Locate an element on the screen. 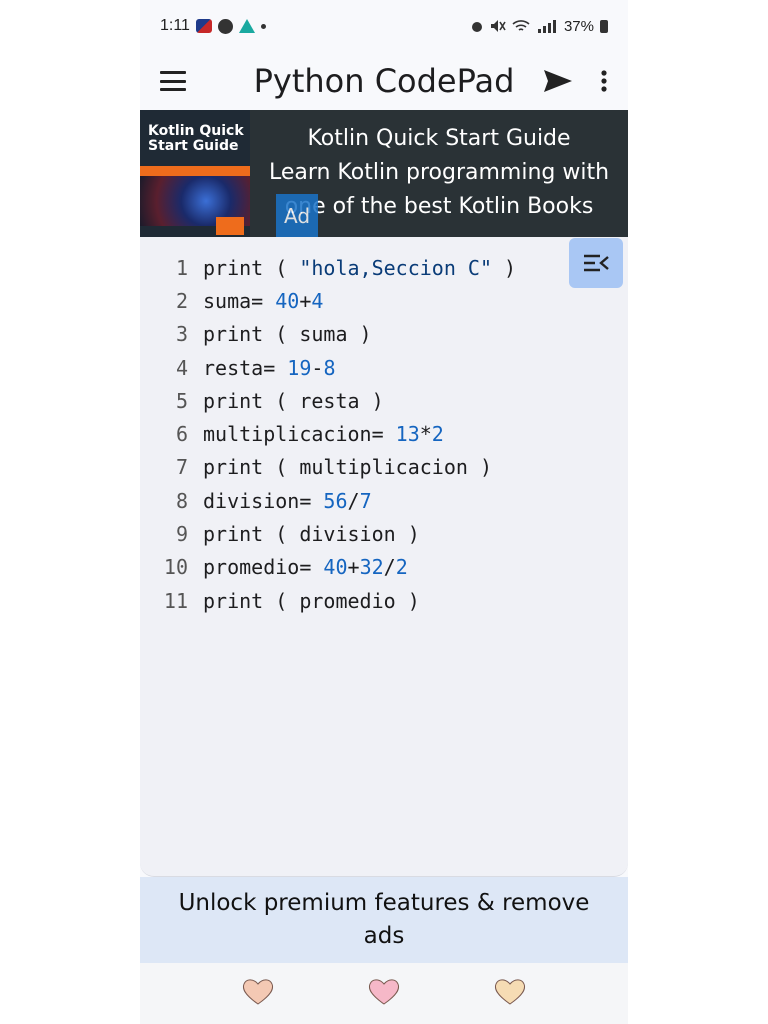 Image resolution: width=768 pixels, height=1024 pixels. code-token: promedio= is located at coordinates (263, 567).